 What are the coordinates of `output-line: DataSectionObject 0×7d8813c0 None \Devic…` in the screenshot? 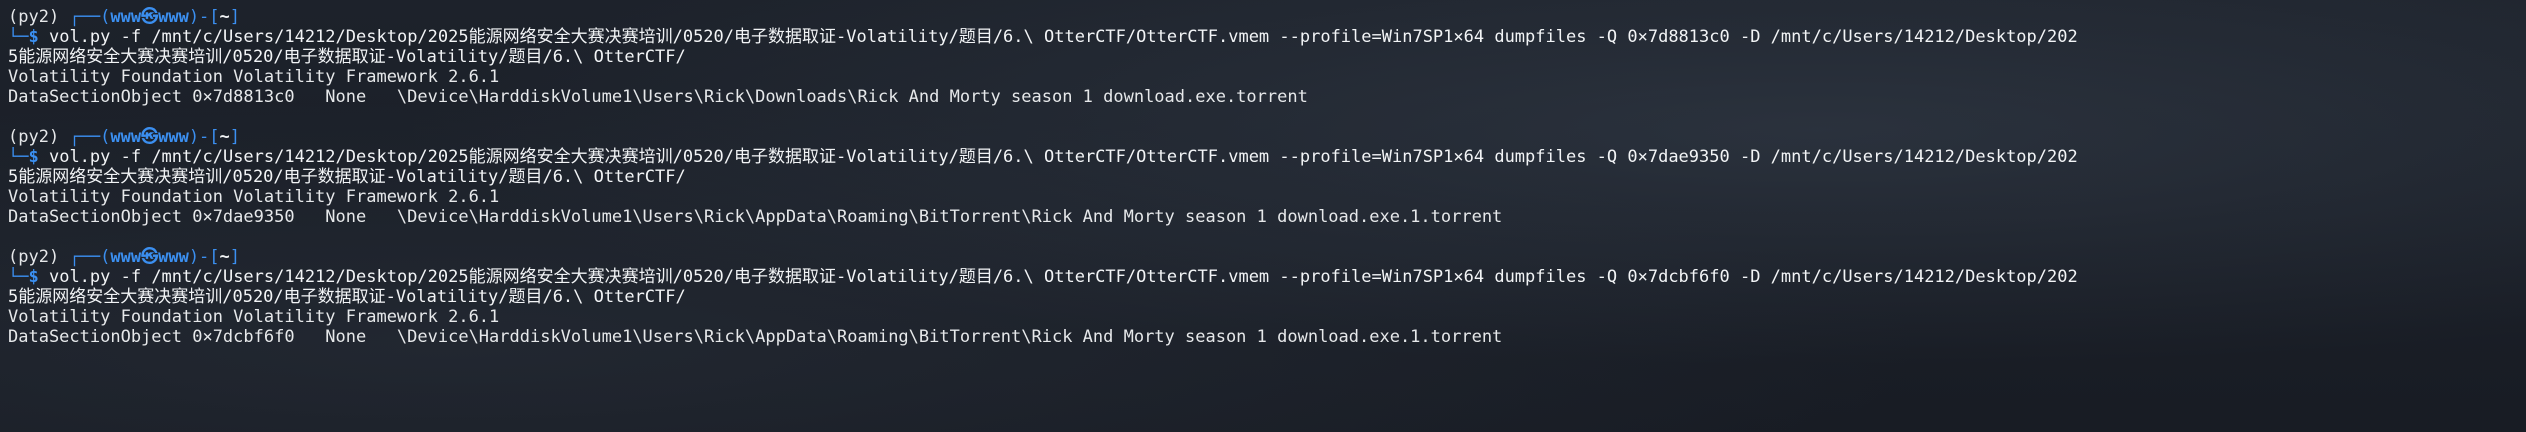 It's located at (658, 97).